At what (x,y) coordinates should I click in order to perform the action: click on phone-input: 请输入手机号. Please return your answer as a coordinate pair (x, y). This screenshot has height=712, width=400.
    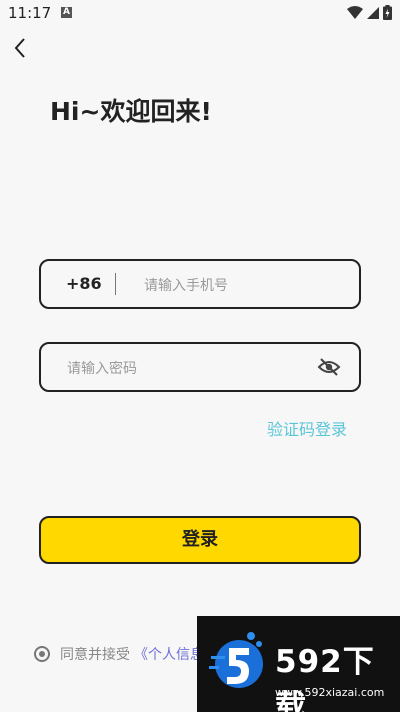
    Looking at the image, I should click on (186, 285).